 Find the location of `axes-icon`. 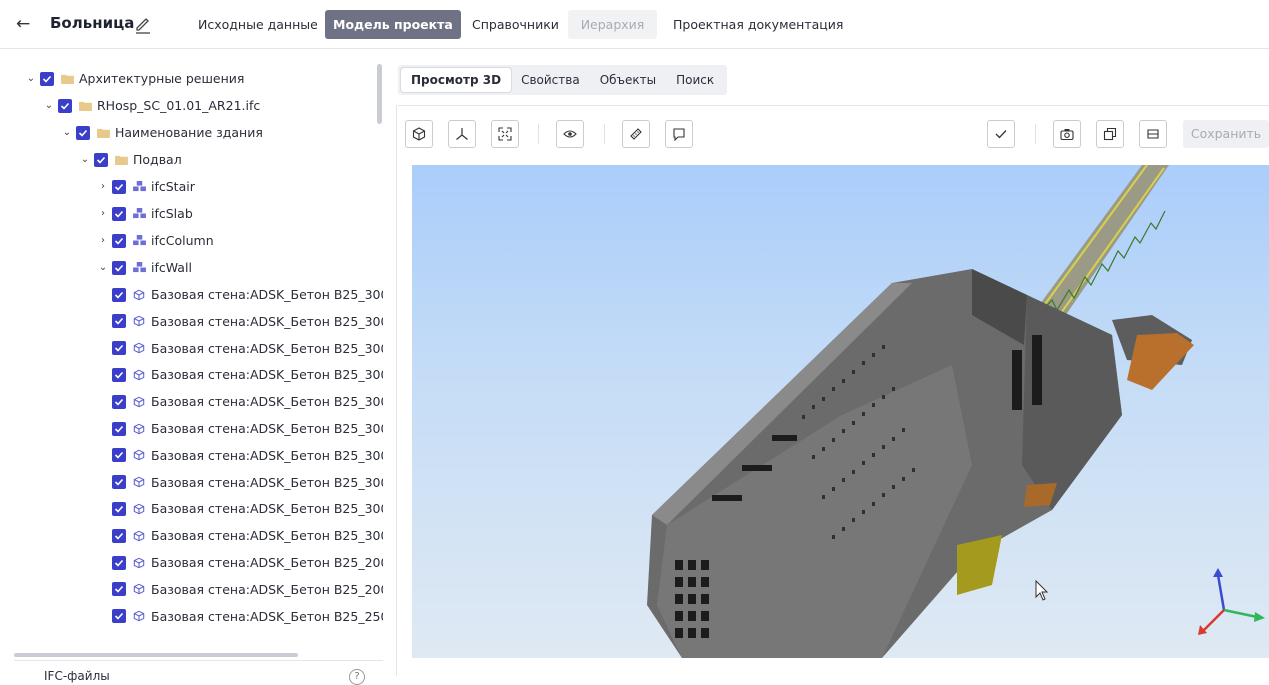

axes-icon is located at coordinates (462, 134).